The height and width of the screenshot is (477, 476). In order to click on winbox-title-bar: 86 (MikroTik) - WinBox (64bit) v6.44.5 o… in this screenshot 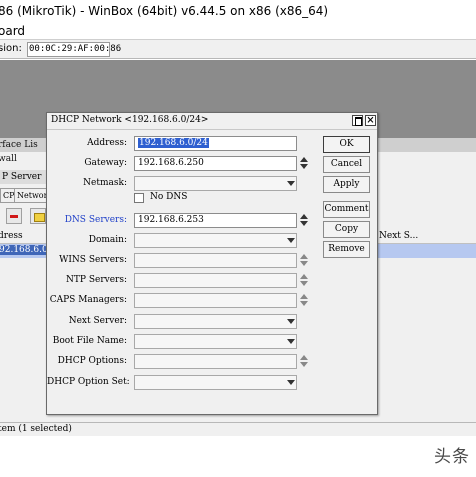, I will do `click(238, 11)`.